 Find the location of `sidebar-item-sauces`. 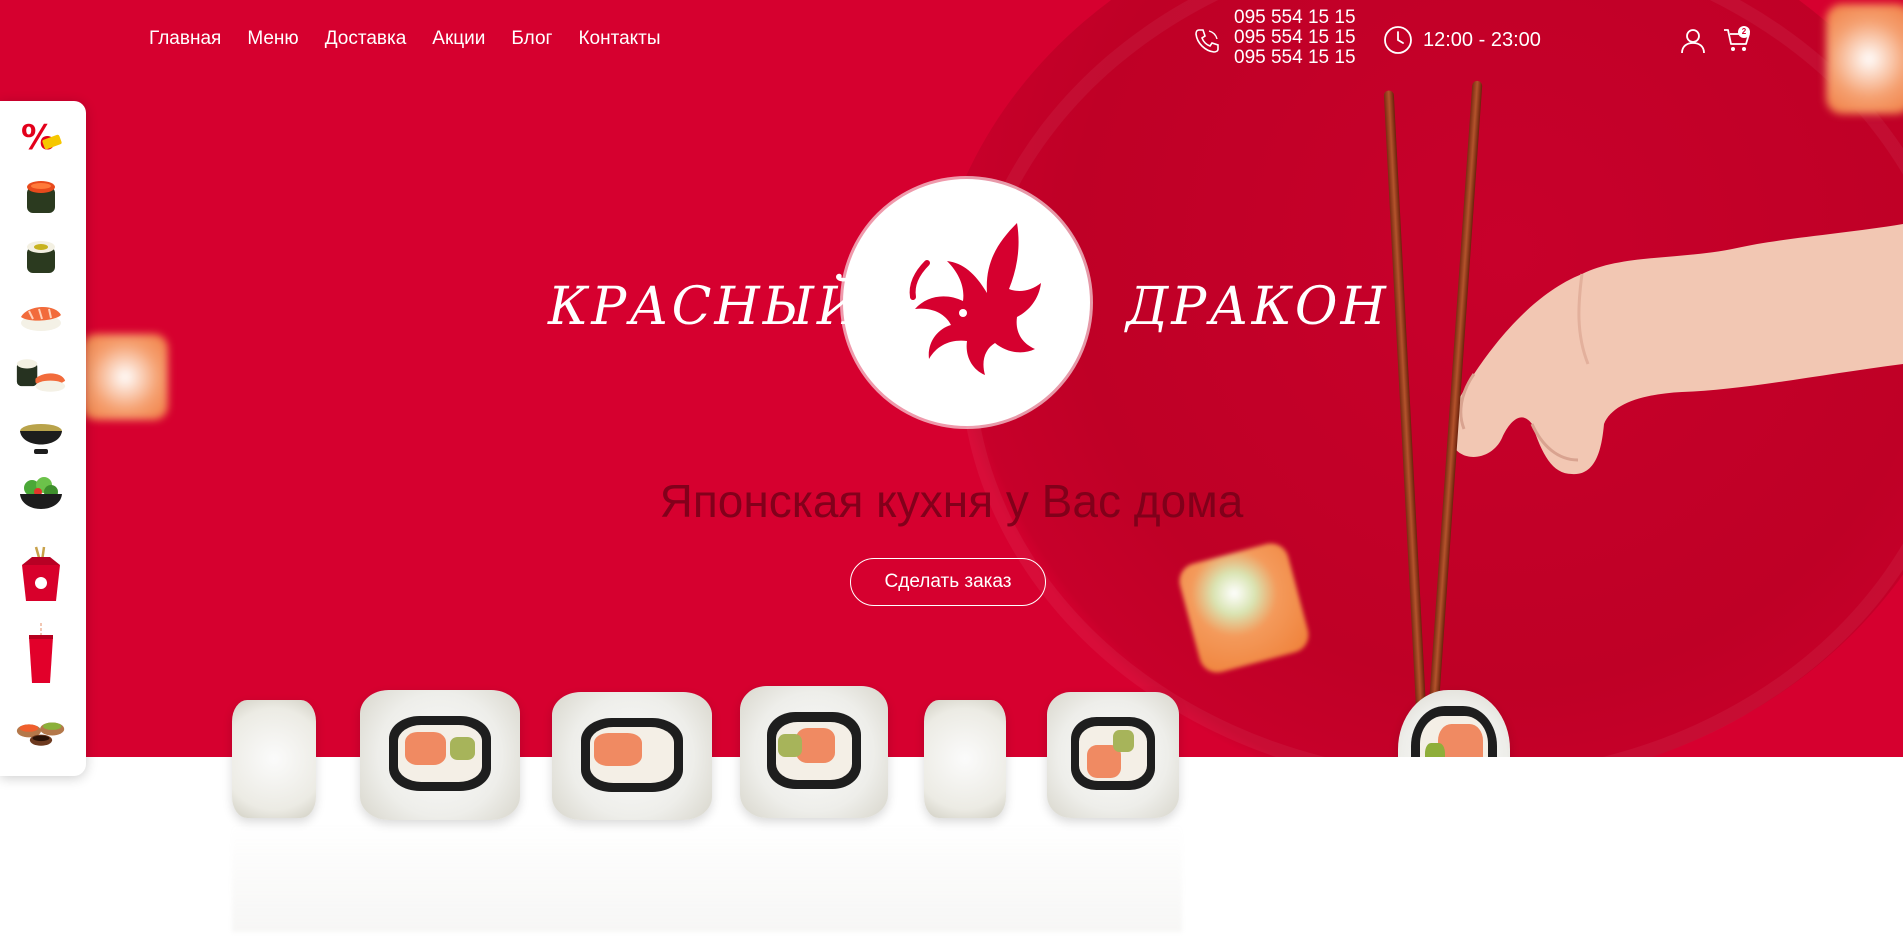

sidebar-item-sauces is located at coordinates (41, 729).